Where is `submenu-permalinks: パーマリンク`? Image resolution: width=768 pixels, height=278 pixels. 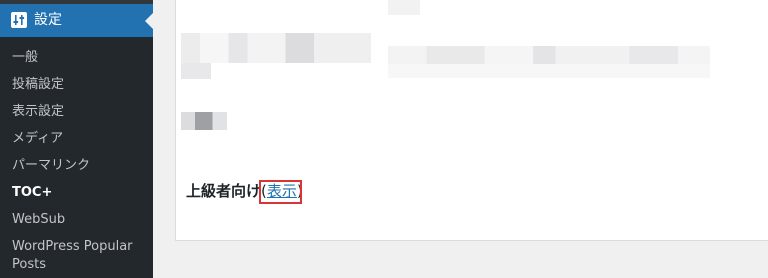 submenu-permalinks: パーマリンク is located at coordinates (51, 166).